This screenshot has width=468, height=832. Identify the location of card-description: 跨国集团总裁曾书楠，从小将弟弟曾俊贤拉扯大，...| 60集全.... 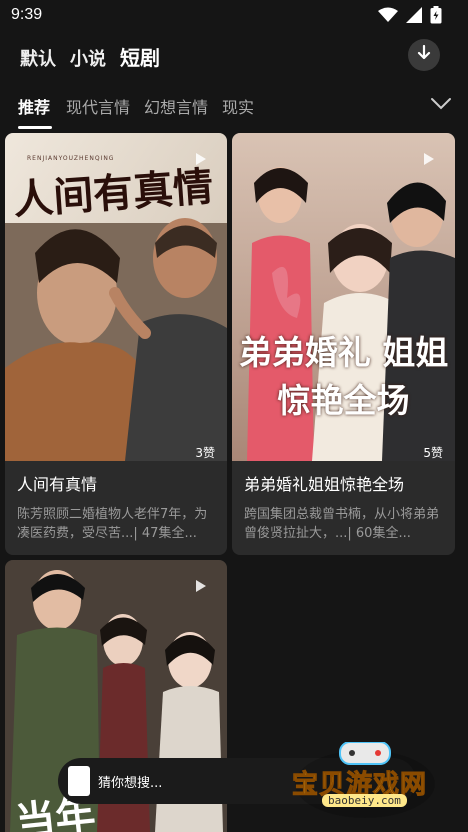
(342, 524).